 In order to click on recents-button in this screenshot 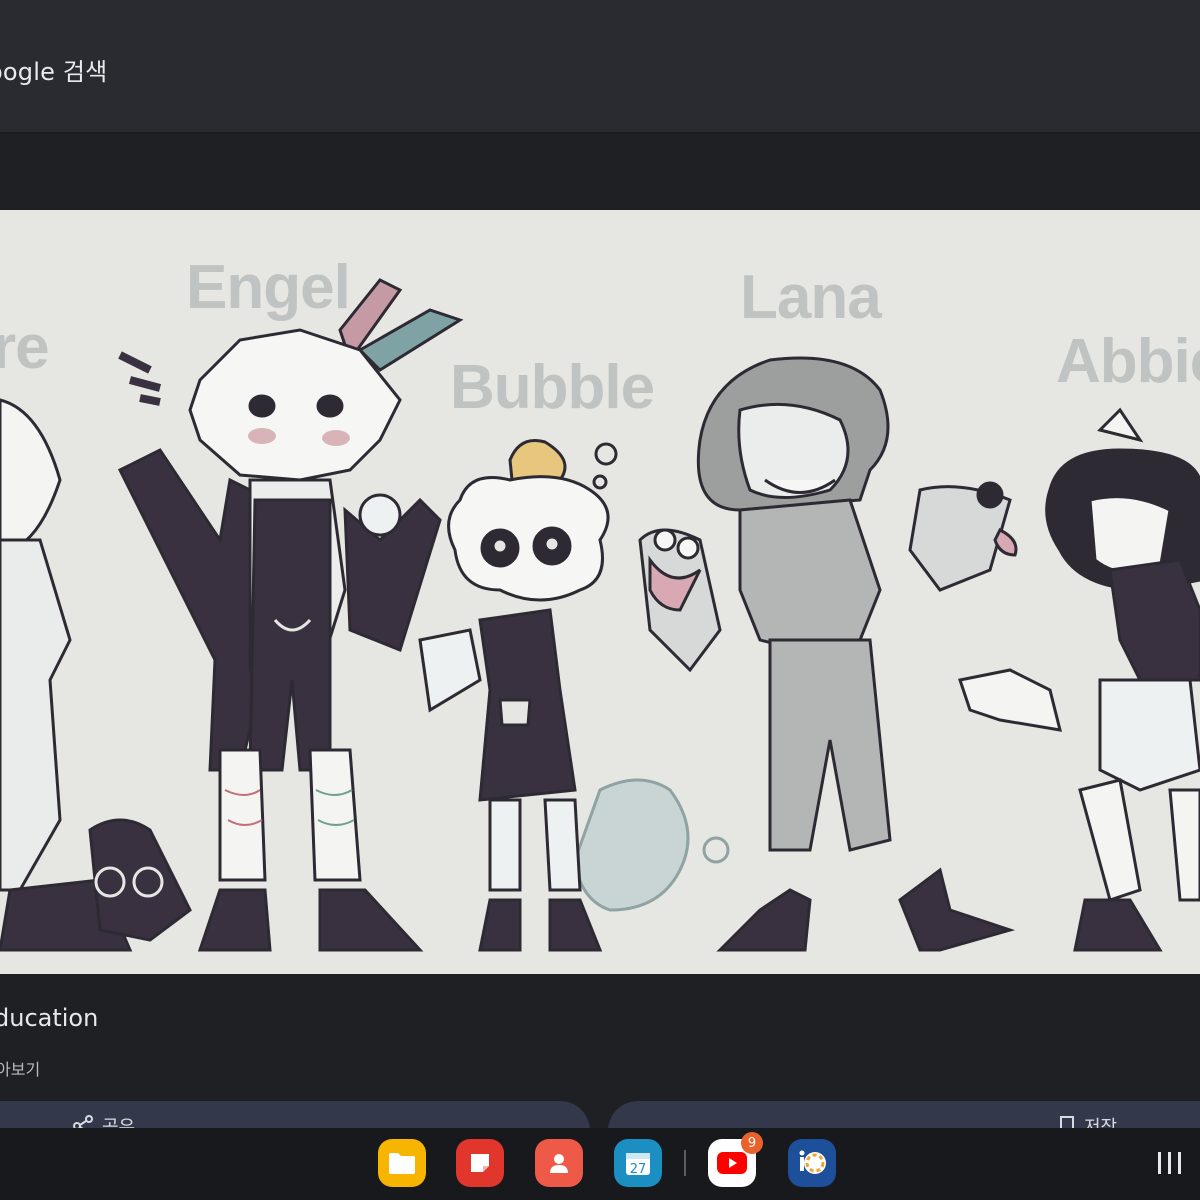, I will do `click(1169, 1163)`.